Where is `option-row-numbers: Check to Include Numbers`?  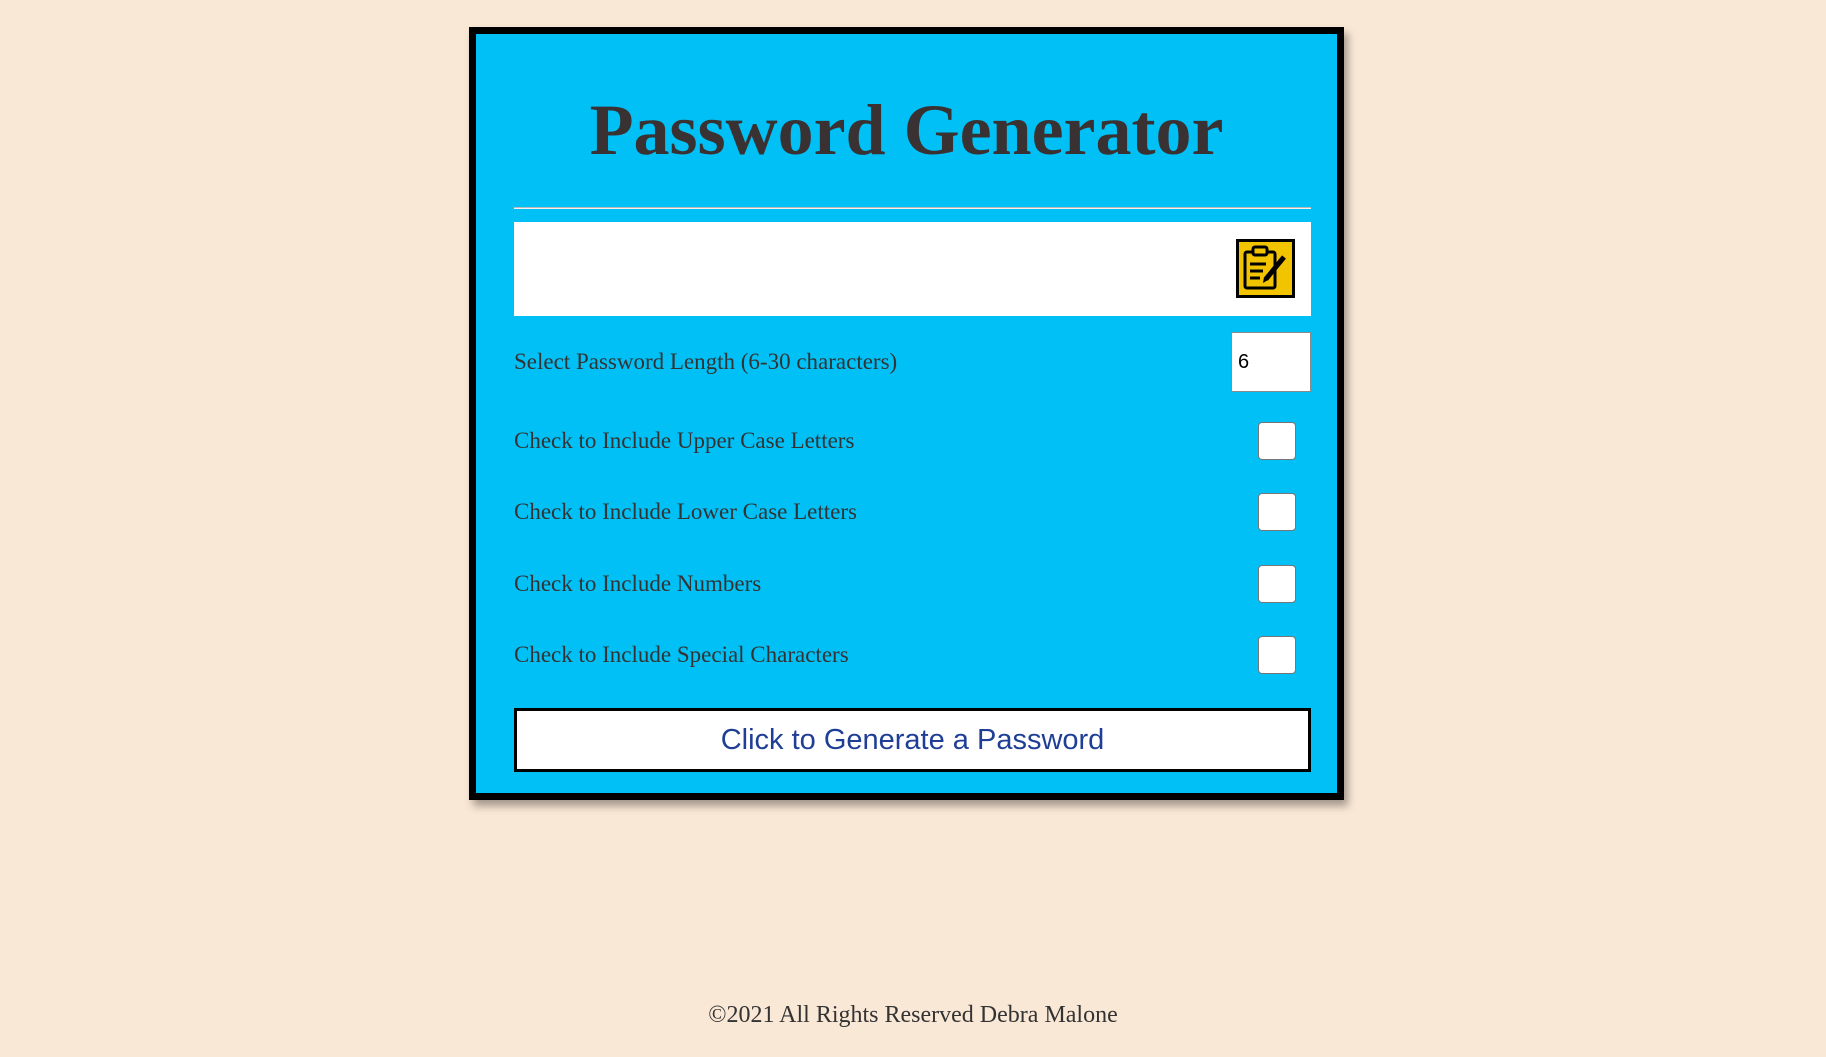 option-row-numbers: Check to Include Numbers is located at coordinates (912, 584).